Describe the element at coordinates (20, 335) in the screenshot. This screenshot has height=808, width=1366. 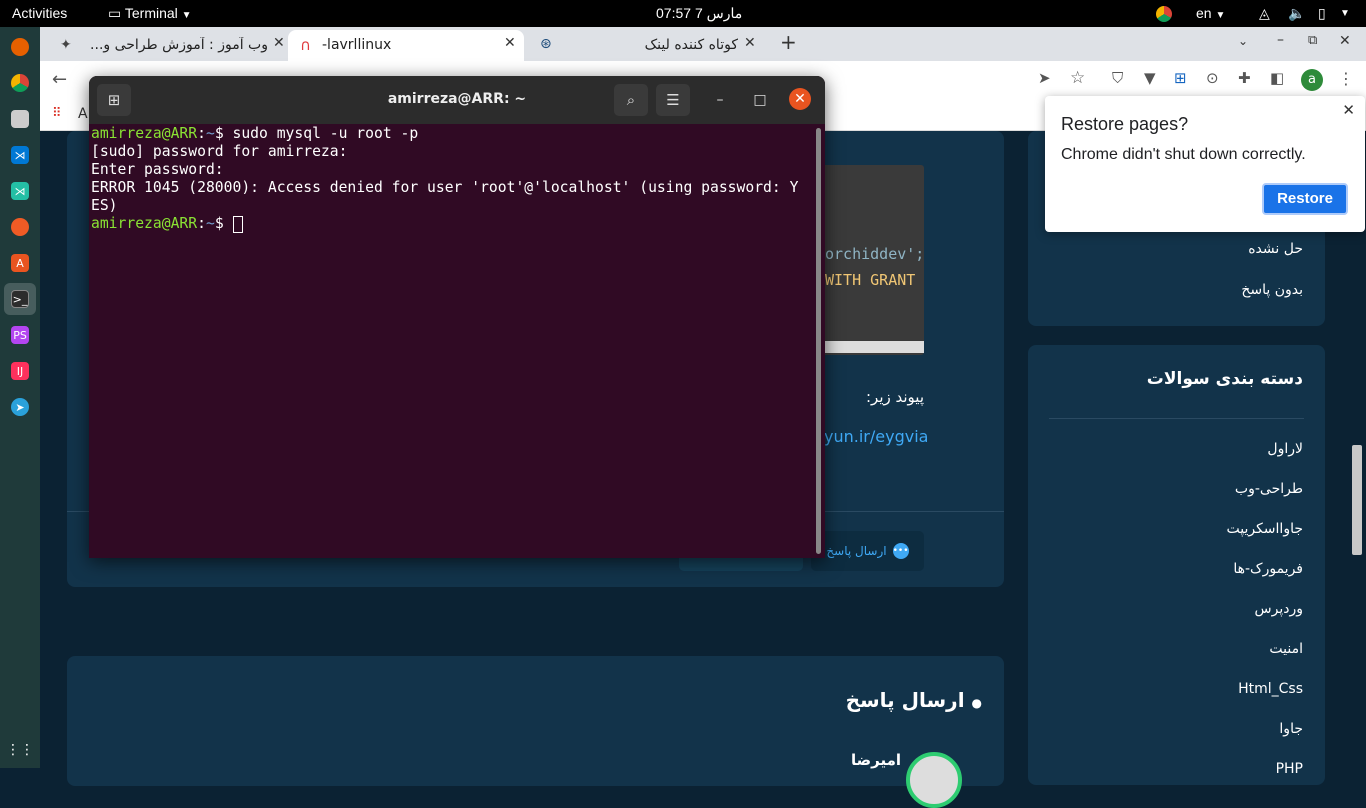
I see `phpstorm-icon: PS` at that location.